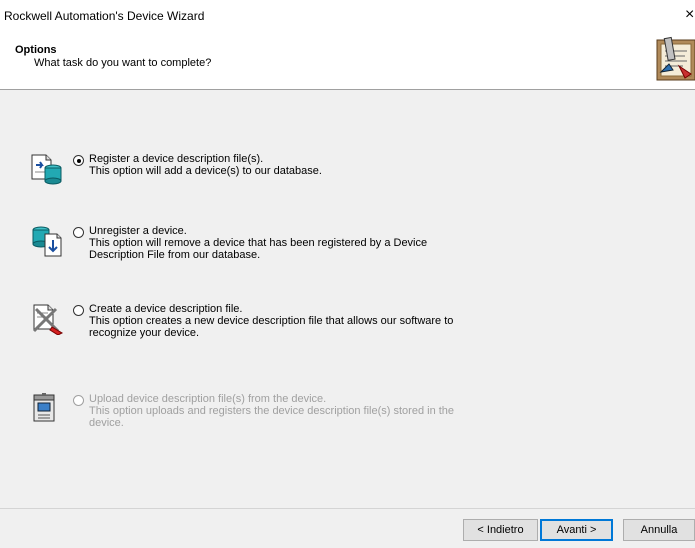  What do you see at coordinates (47, 241) in the screenshot?
I see `unregister-database-icon` at bounding box center [47, 241].